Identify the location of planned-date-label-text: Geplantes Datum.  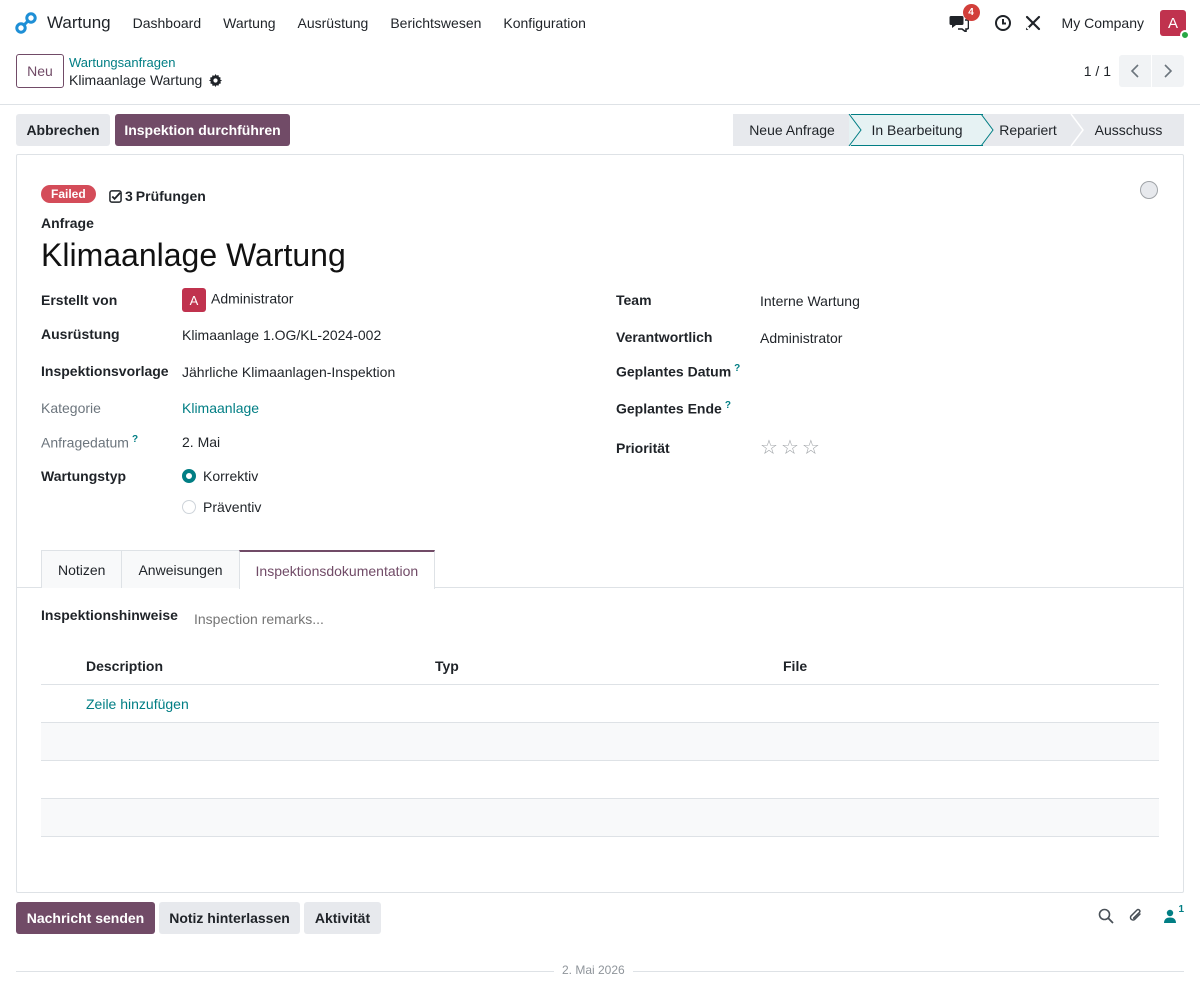
(674, 371).